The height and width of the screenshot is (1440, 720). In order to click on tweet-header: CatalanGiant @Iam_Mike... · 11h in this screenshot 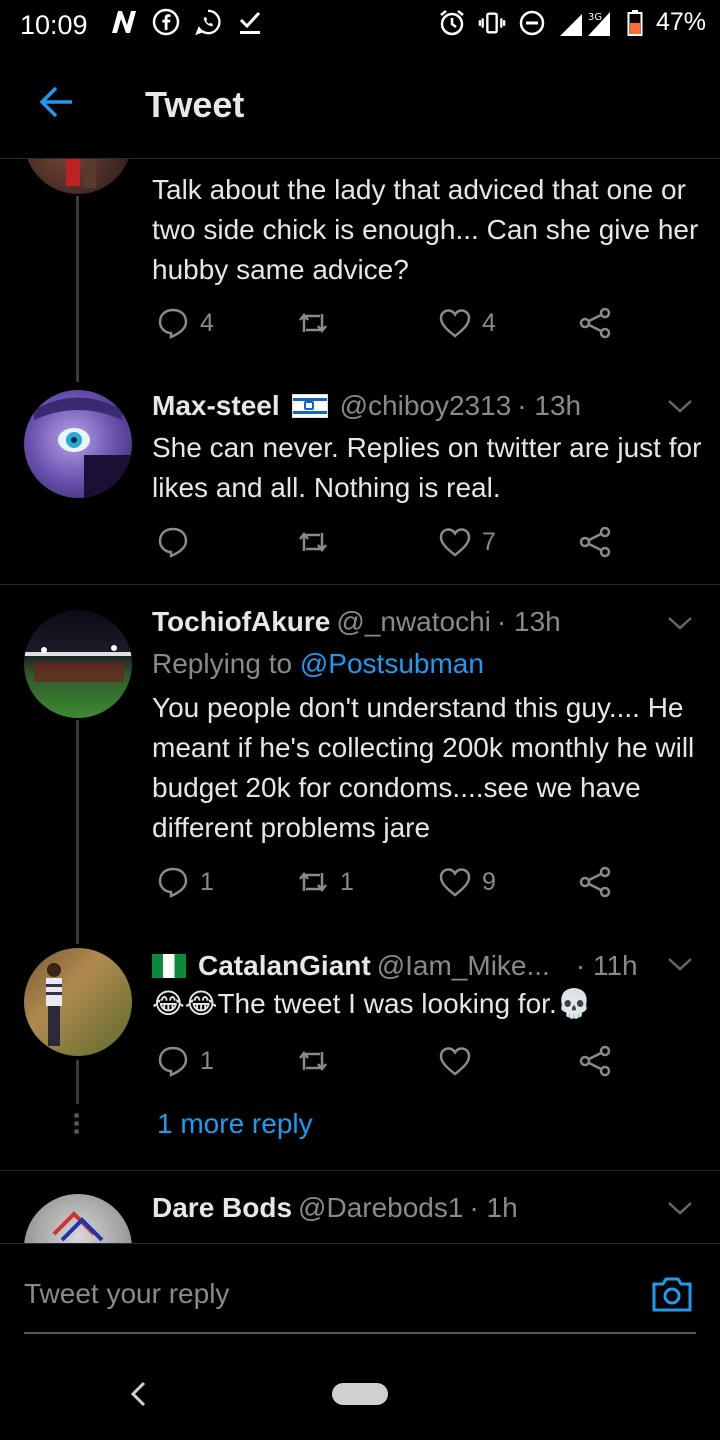, I will do `click(395, 966)`.